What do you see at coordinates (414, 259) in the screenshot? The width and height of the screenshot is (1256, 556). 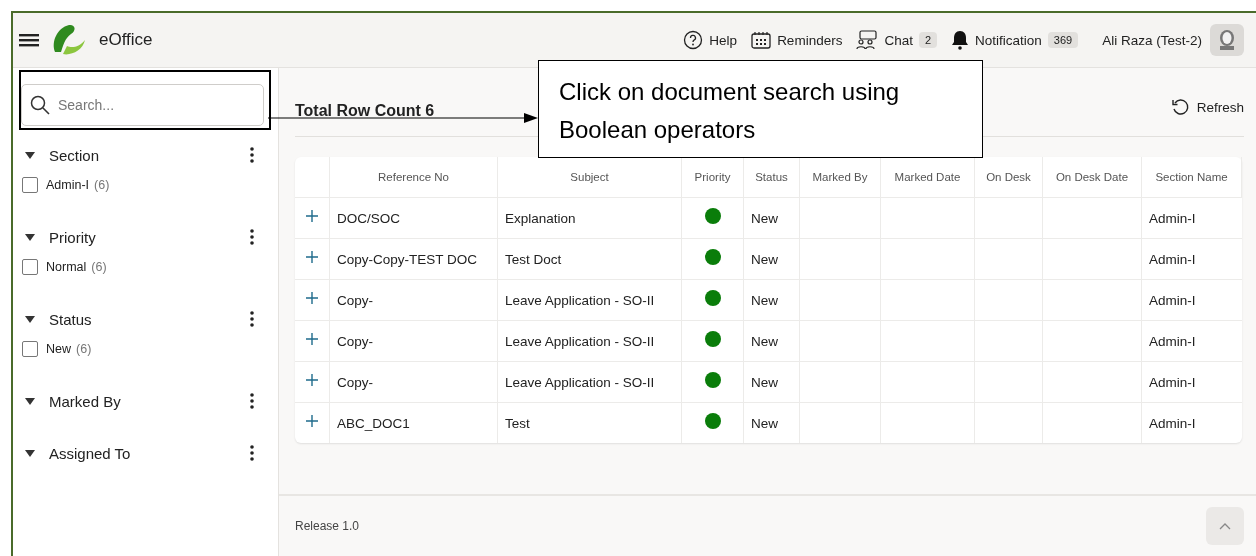 I see `table-cell: Copy-Copy-TEST DOC` at bounding box center [414, 259].